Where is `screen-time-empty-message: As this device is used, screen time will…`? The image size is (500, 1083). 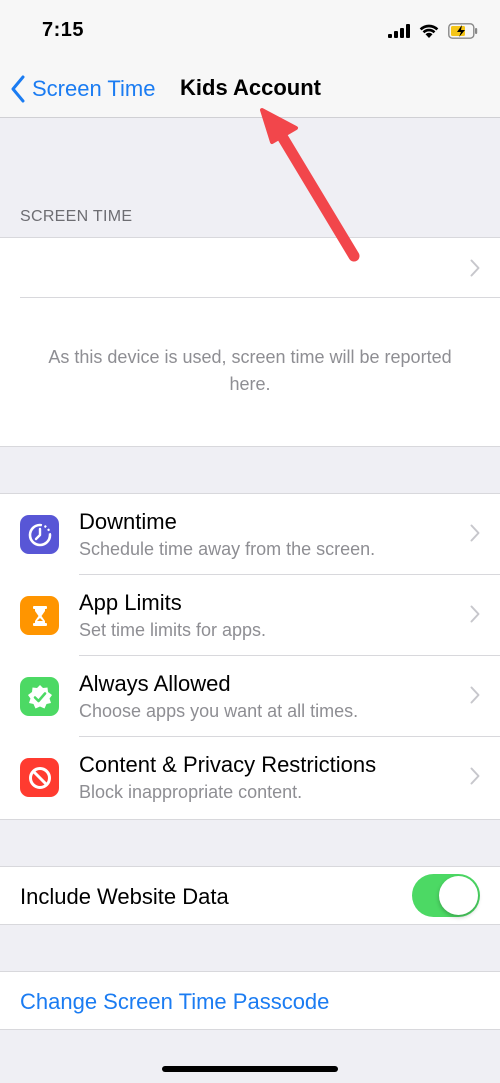 screen-time-empty-message: As this device is used, screen time will… is located at coordinates (250, 370).